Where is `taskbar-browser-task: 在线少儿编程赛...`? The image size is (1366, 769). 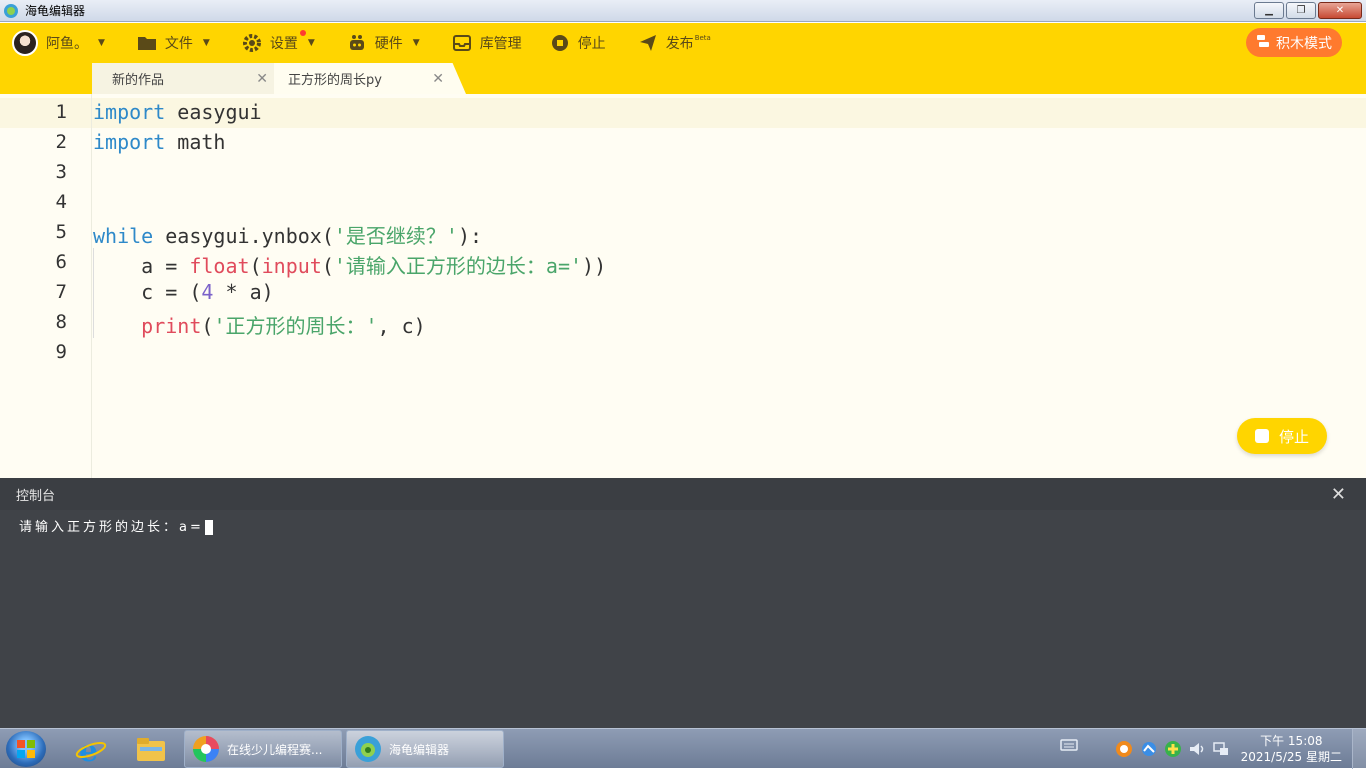
taskbar-browser-task: 在线少儿编程赛... is located at coordinates (263, 749).